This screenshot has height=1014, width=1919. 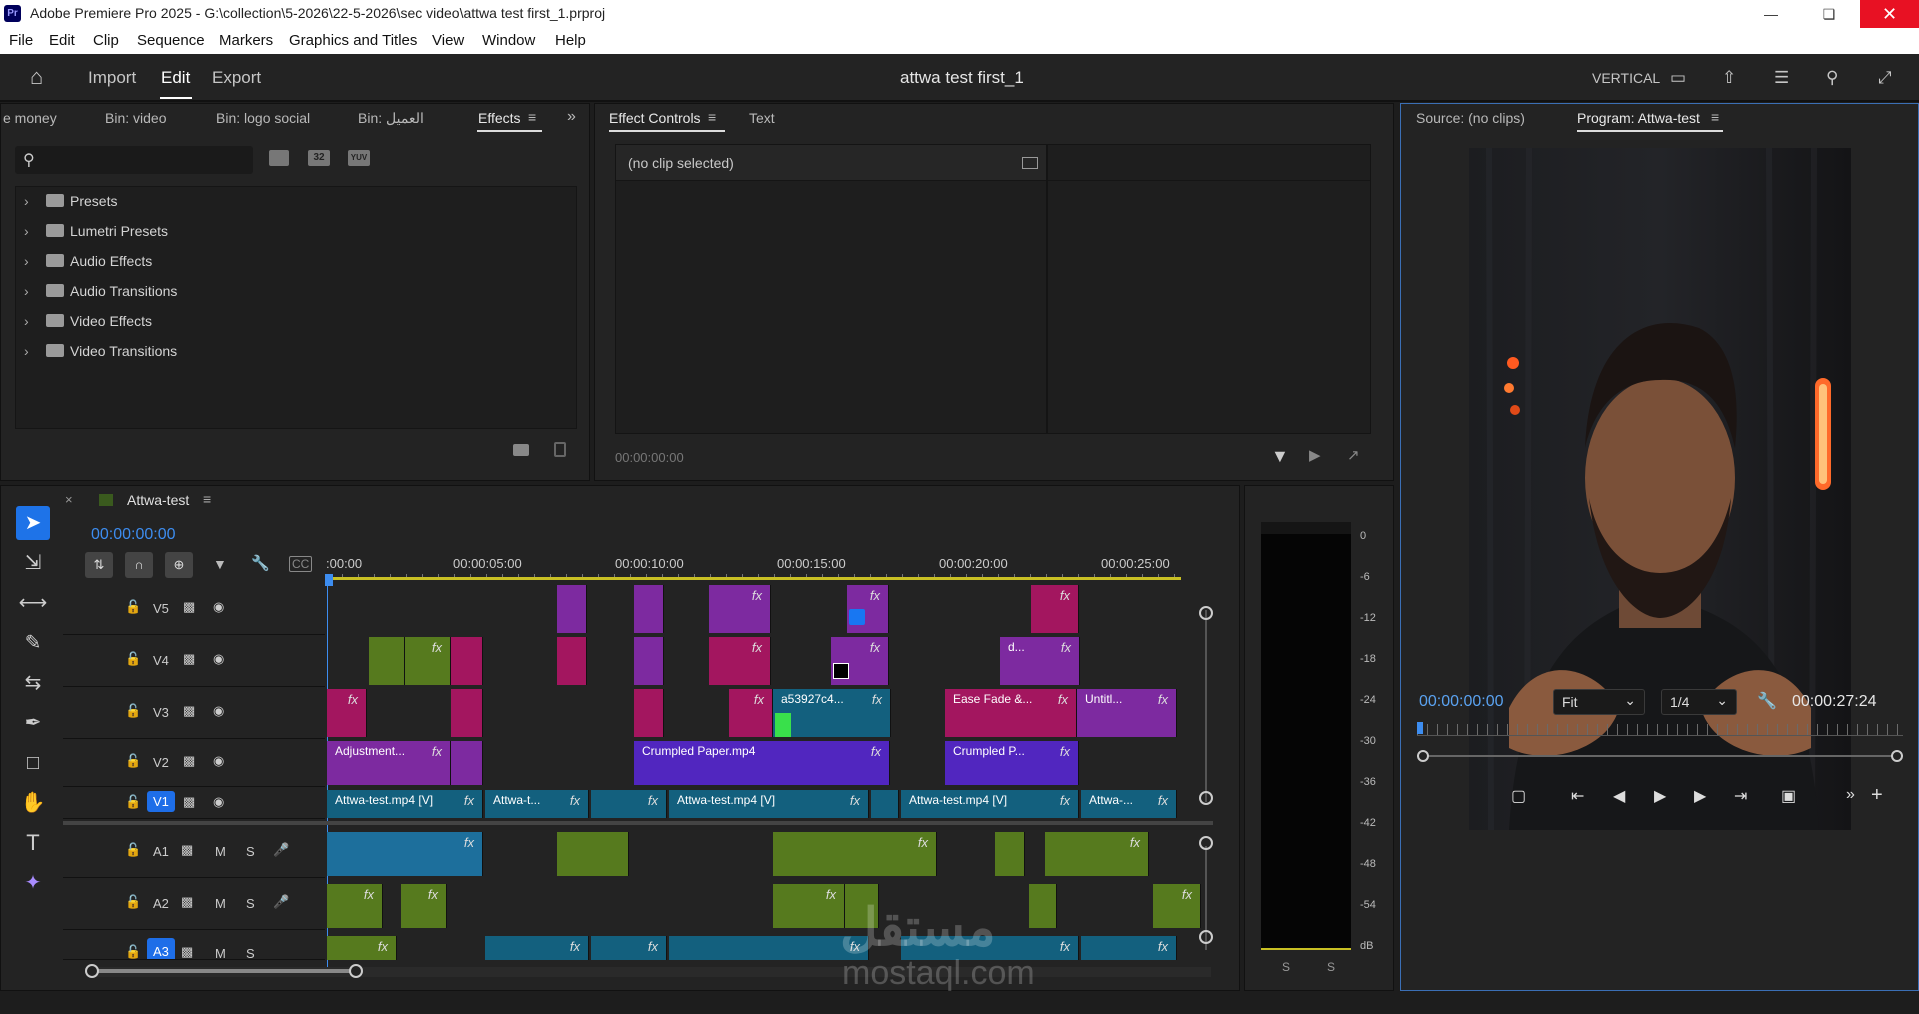 I want to click on tab-edit: Edit, so click(x=175, y=78).